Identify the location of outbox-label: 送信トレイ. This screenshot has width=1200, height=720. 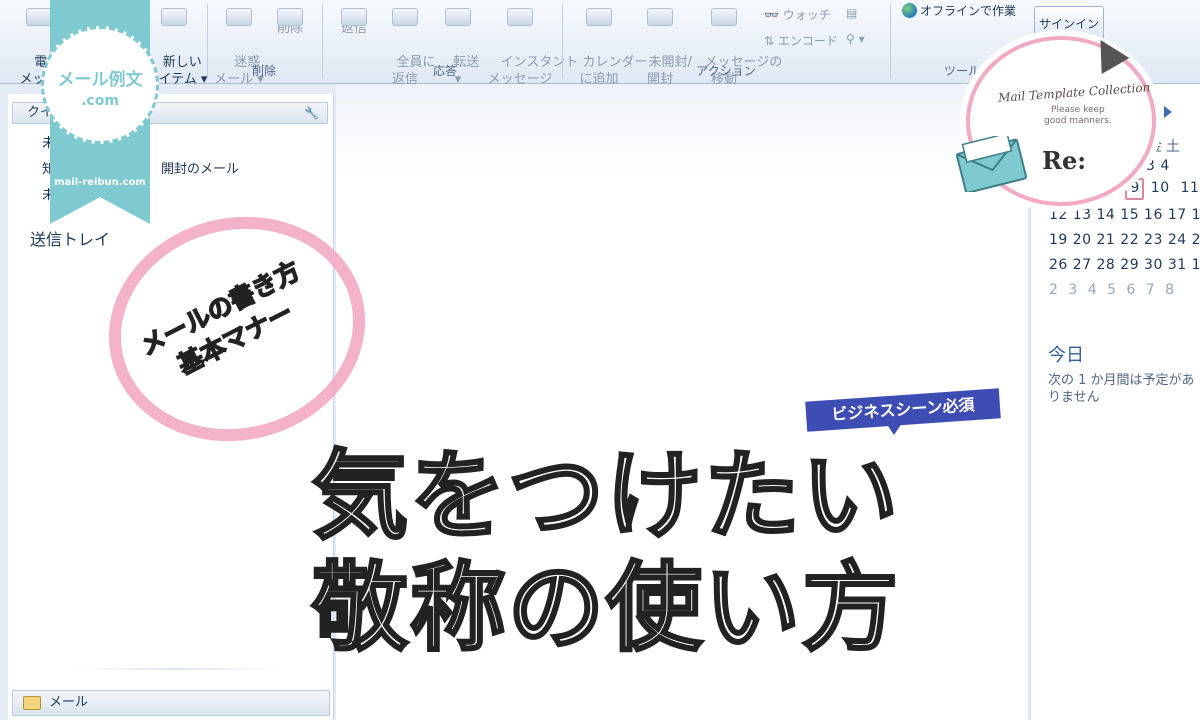
(70, 239).